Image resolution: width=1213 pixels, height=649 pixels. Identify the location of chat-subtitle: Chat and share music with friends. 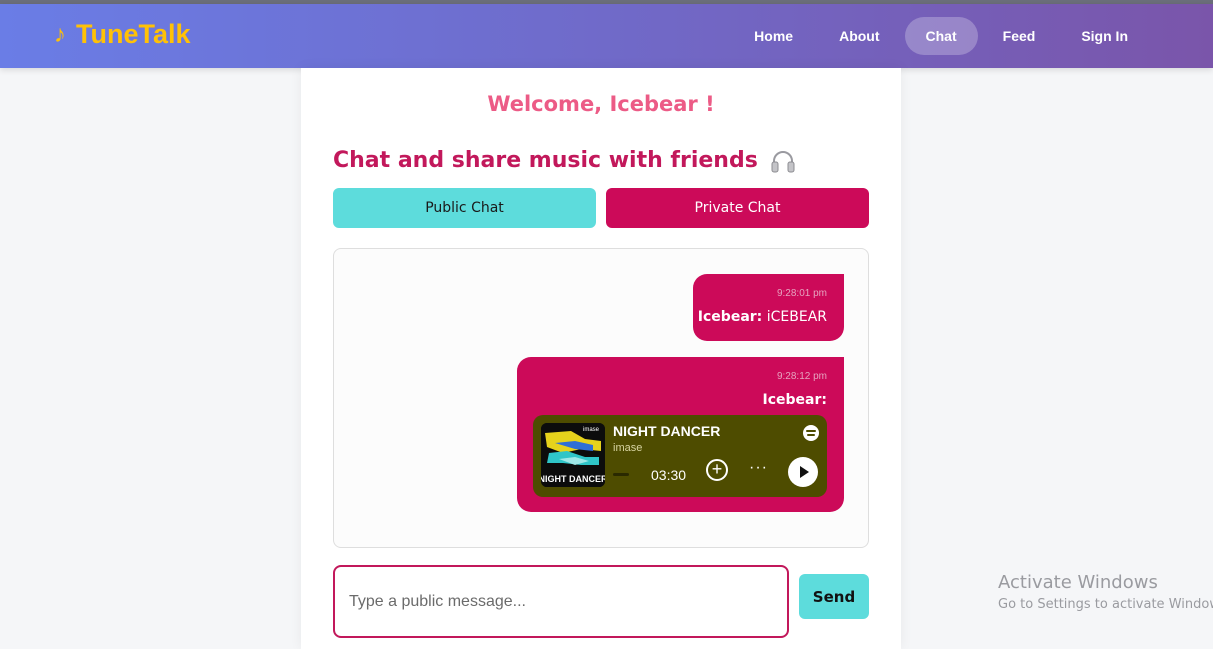
(564, 160).